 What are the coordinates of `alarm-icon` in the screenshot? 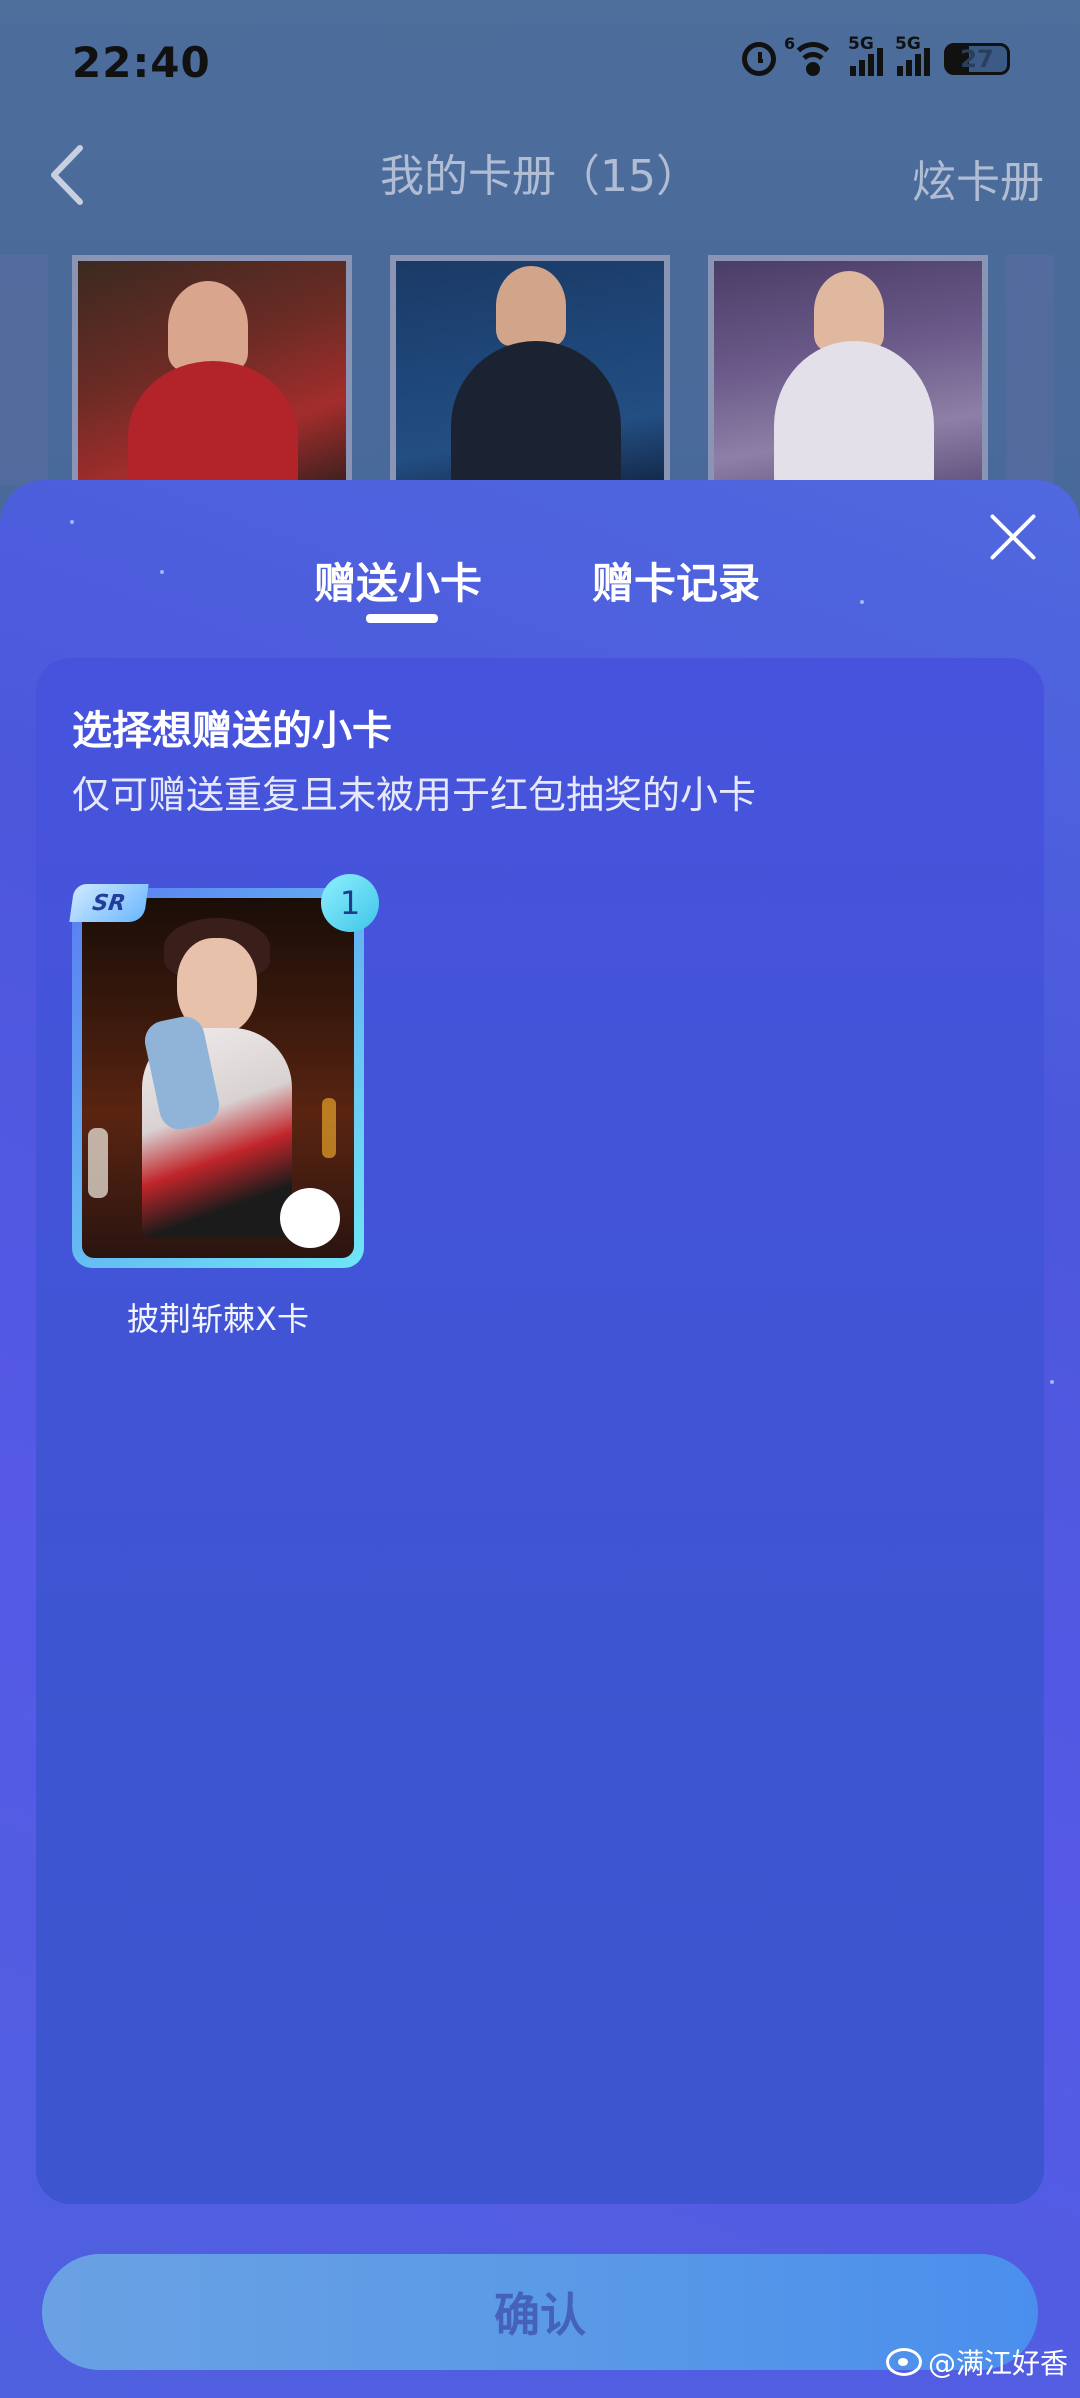 It's located at (759, 59).